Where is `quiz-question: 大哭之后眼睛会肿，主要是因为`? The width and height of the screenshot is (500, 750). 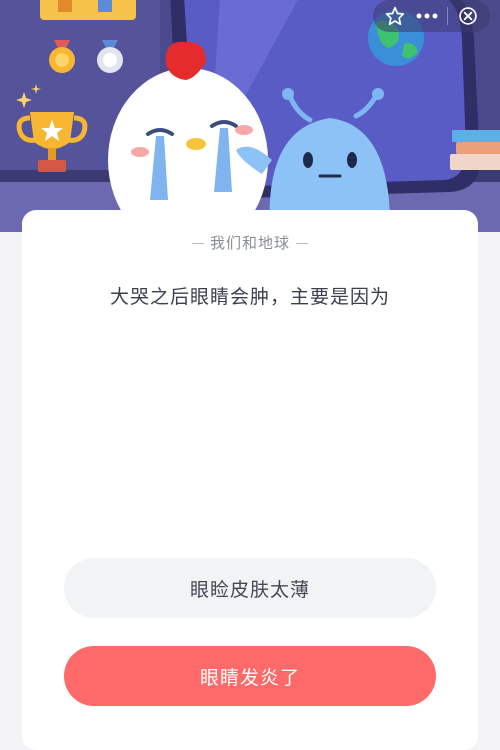
quiz-question: 大哭之后眼睛会肿，主要是因为 is located at coordinates (249, 297).